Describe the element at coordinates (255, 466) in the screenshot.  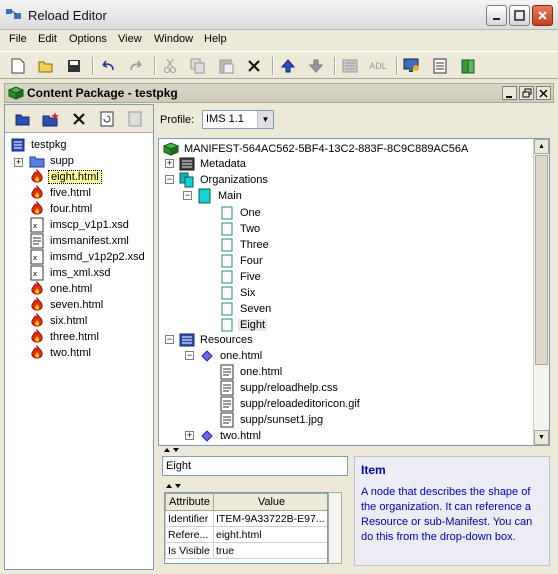
I see `item-title-field: Eight` at that location.